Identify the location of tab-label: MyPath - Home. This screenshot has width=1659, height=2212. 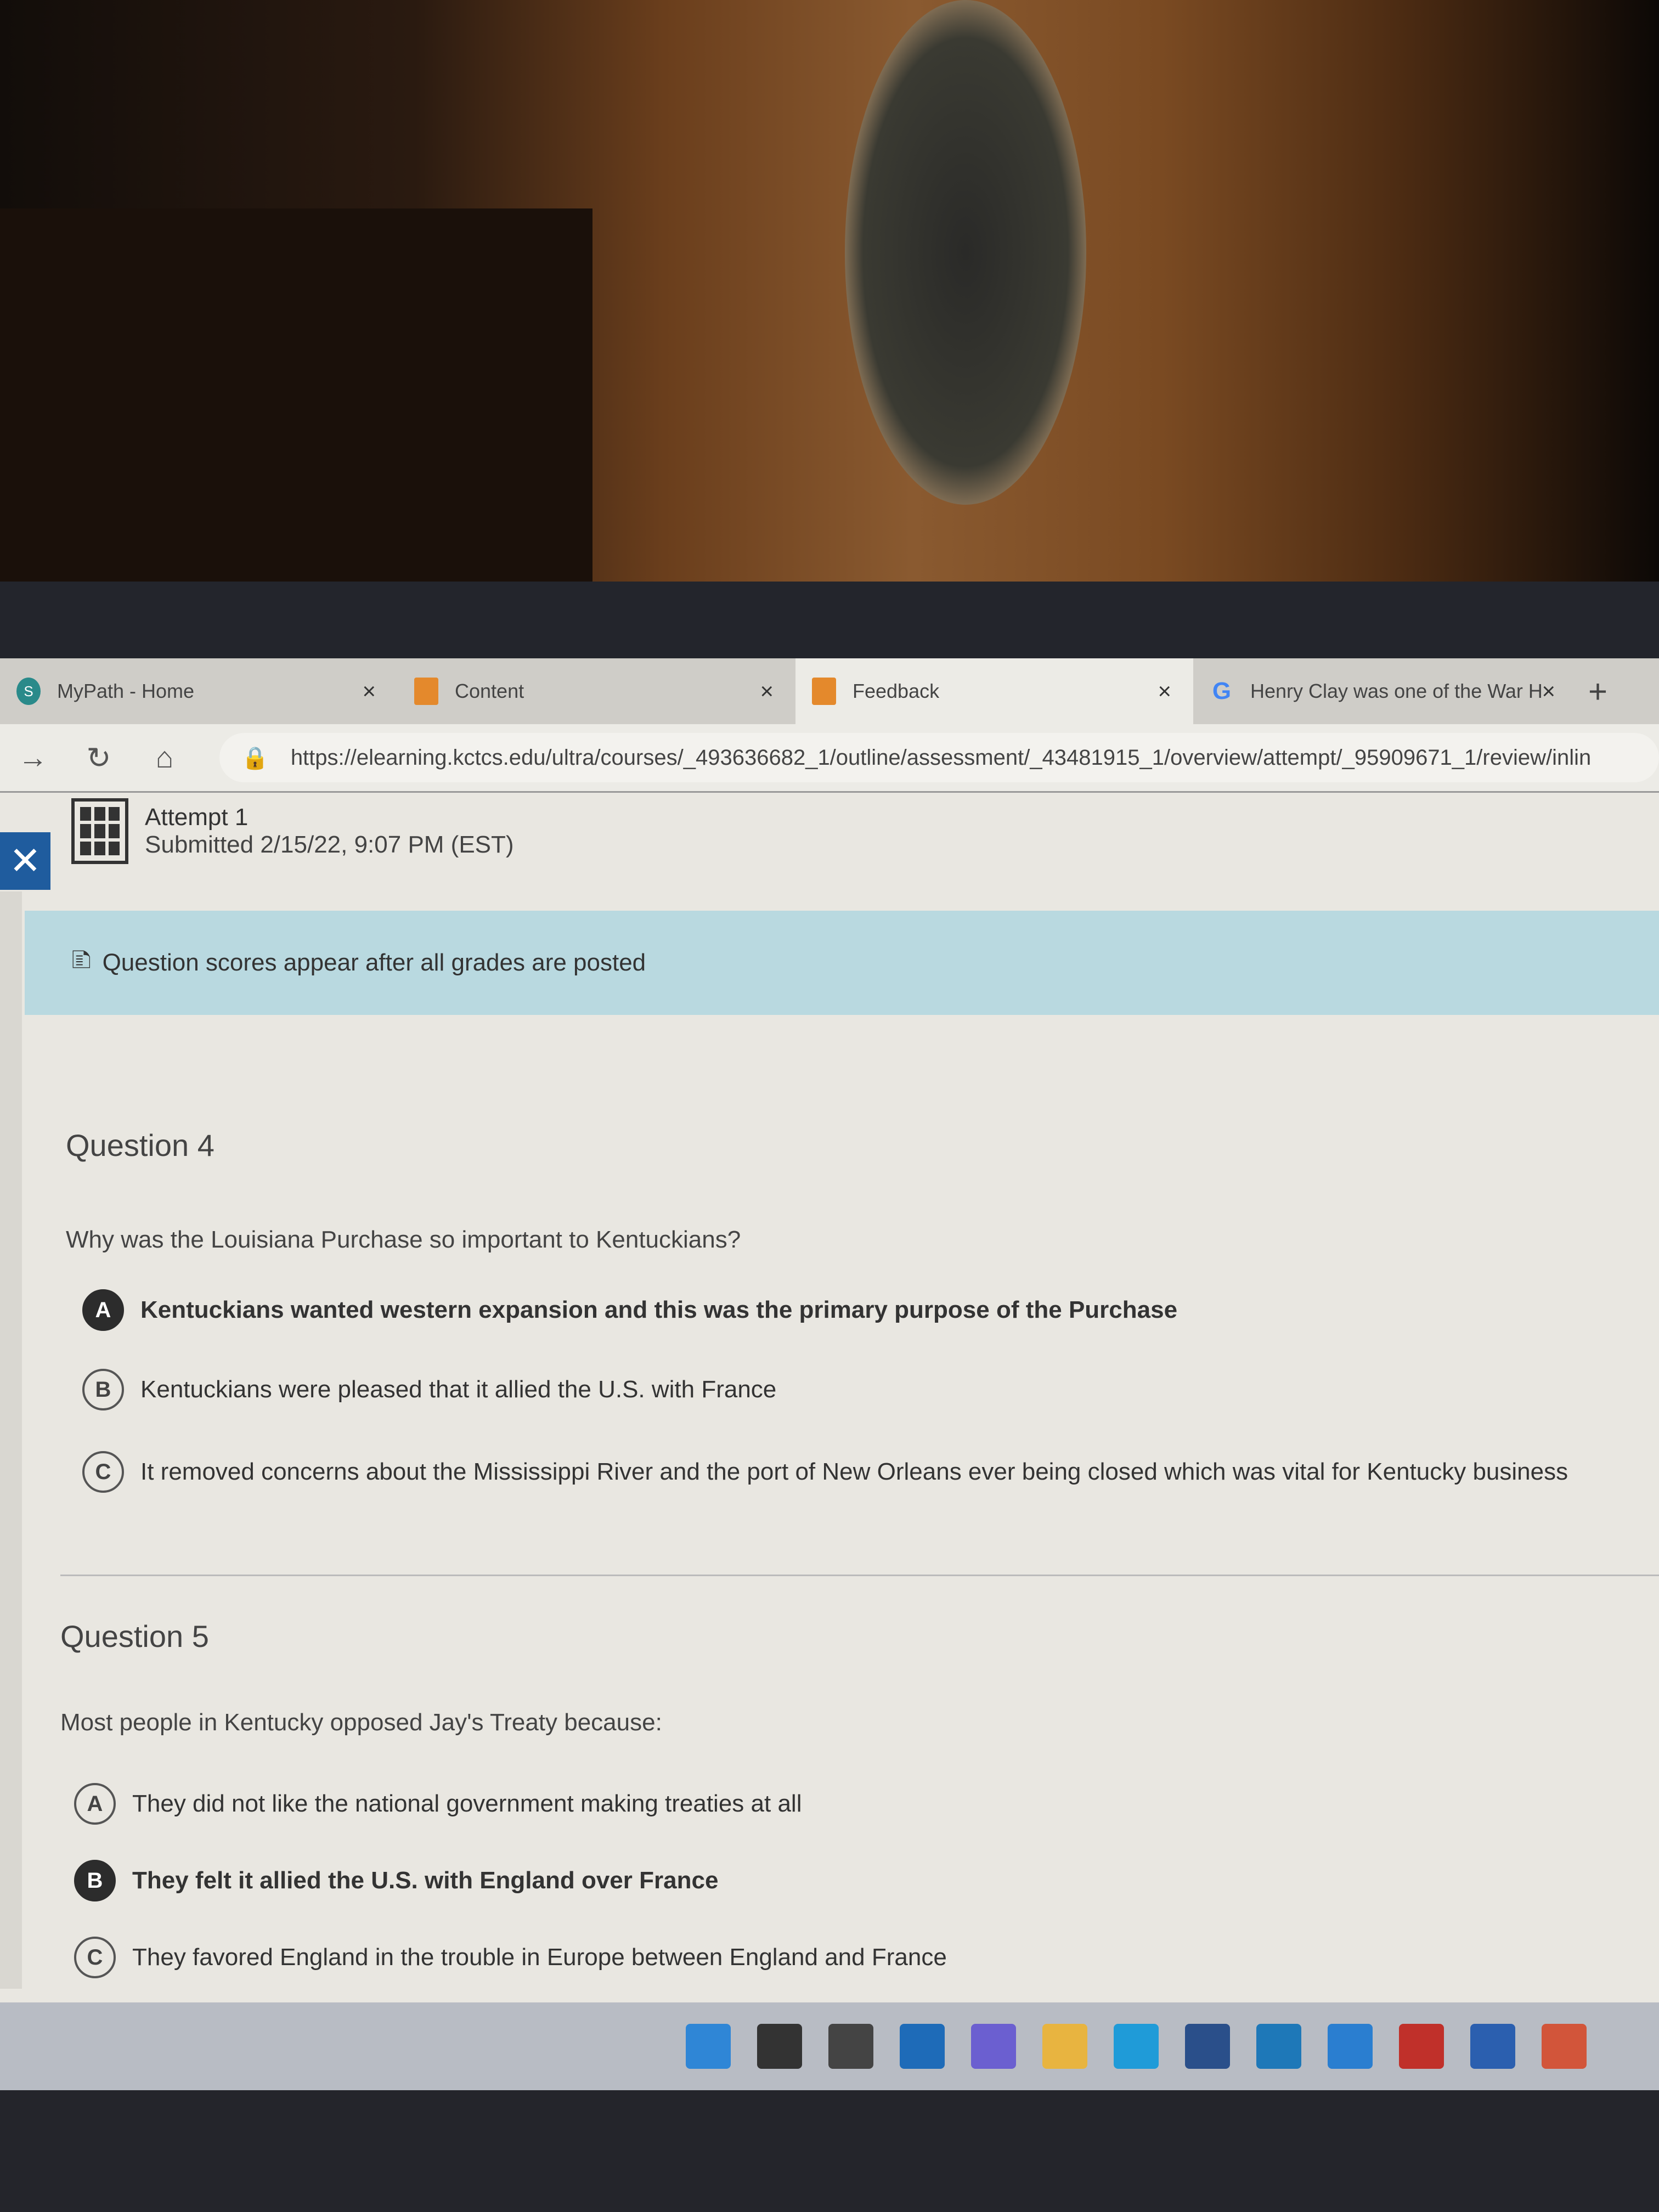
(126, 691).